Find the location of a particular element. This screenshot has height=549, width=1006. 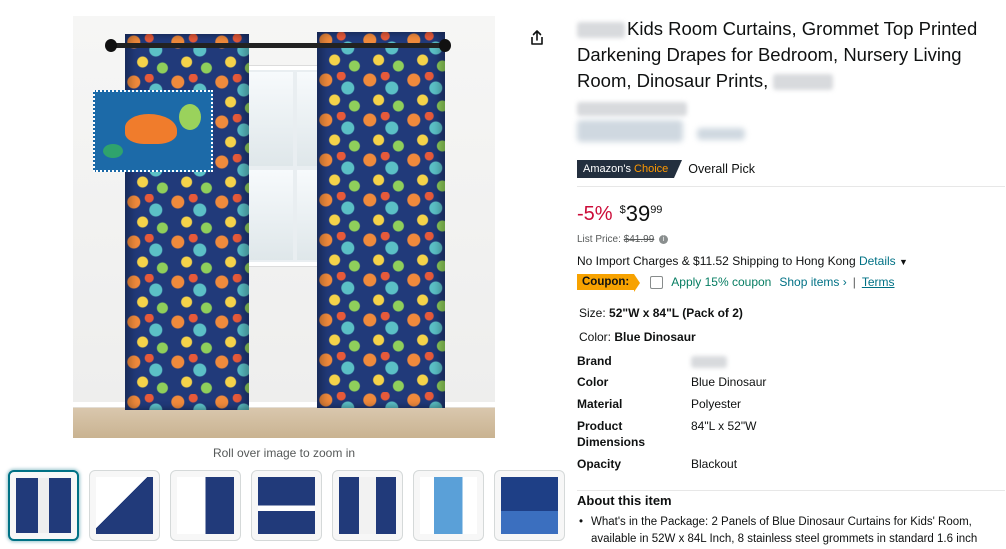

info-icon: i is located at coordinates (664, 239).